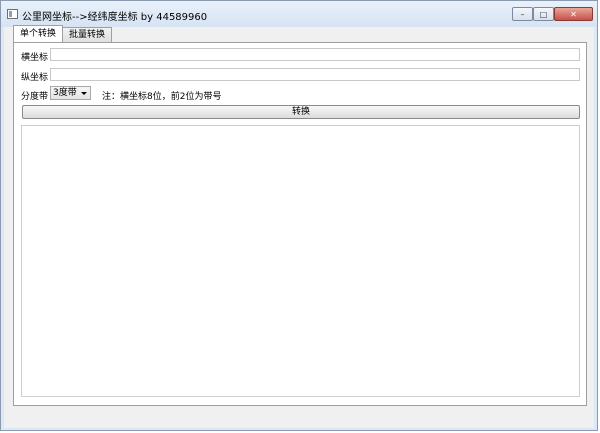 The width and height of the screenshot is (600, 433). I want to click on window-title: 公里网坐标-->经纬度坐标 by 44589960, so click(115, 17).